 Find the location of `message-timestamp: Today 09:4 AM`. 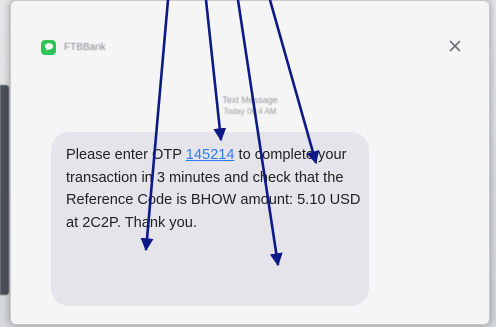

message-timestamp: Today 09:4 AM is located at coordinates (250, 111).